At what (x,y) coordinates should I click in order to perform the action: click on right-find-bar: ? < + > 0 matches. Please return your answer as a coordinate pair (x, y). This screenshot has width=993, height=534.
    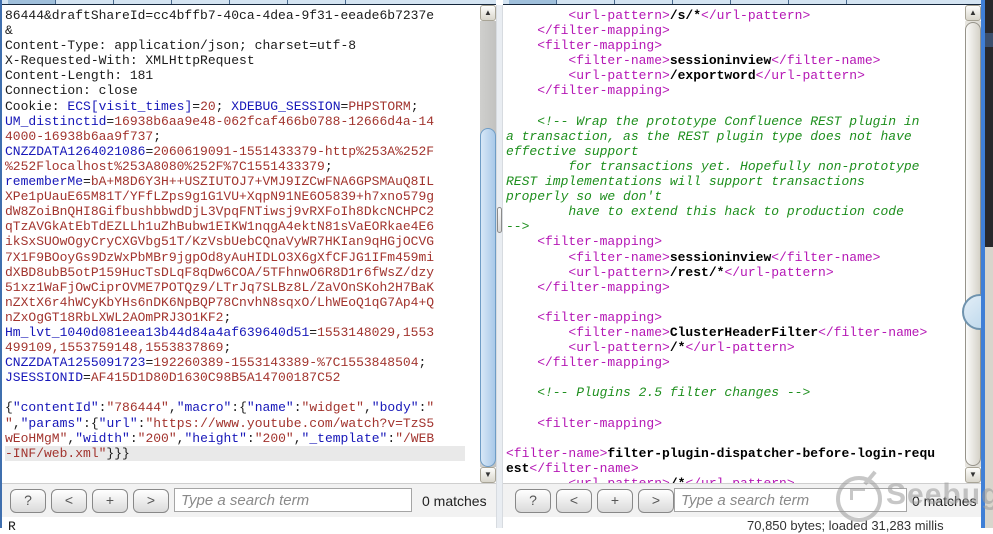
    Looking at the image, I should click on (742, 500).